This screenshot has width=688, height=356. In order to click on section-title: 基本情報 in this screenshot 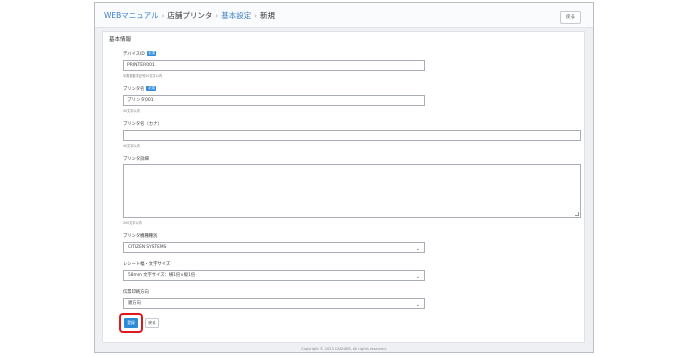, I will do `click(120, 40)`.